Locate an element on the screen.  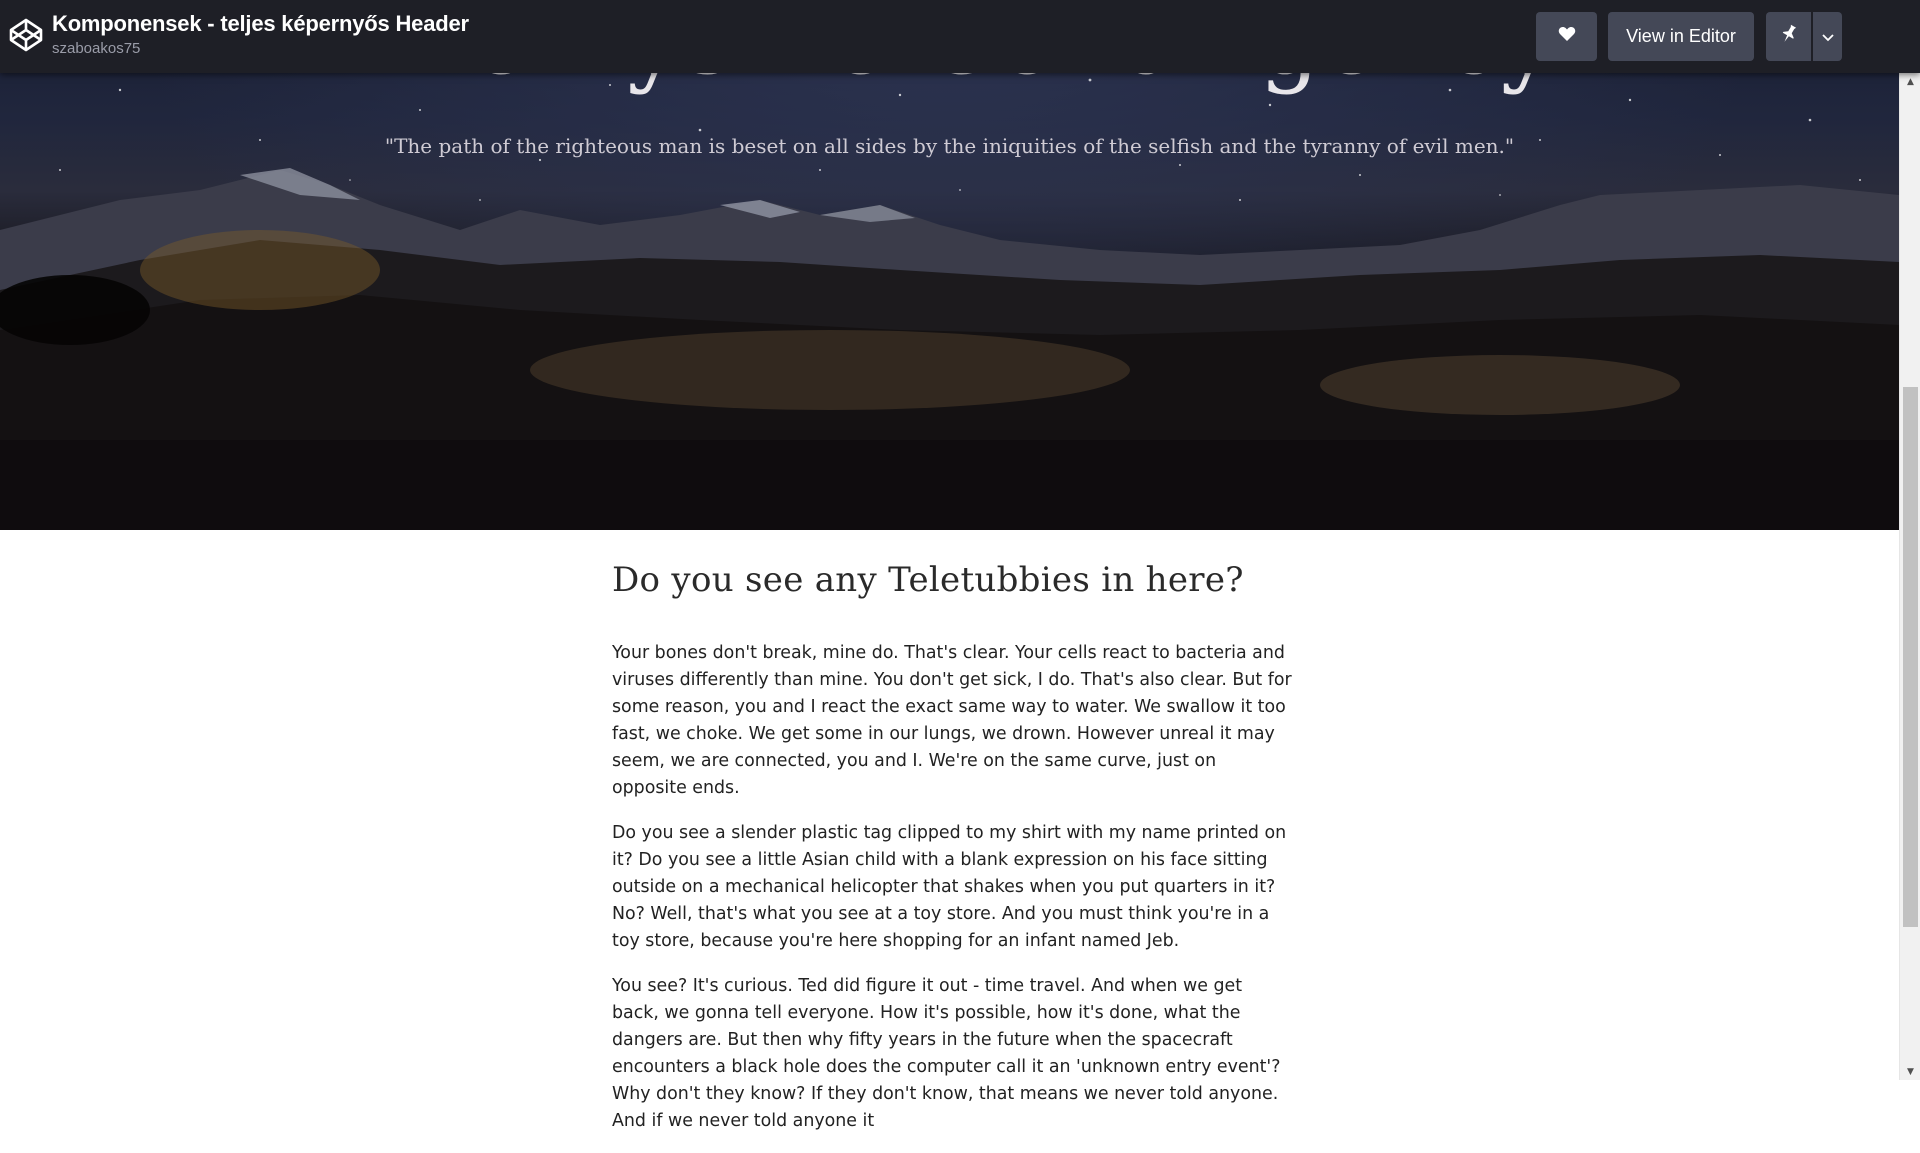
pin-icon is located at coordinates (1789, 36).